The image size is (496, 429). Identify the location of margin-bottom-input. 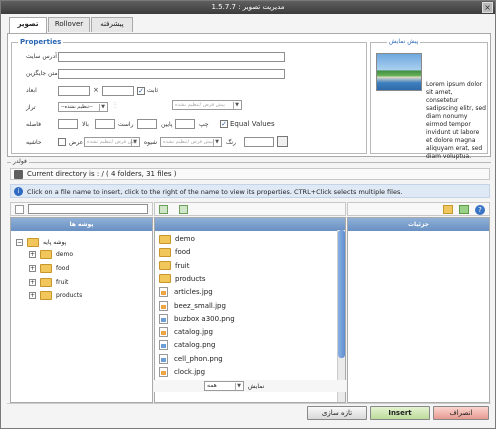
(147, 124).